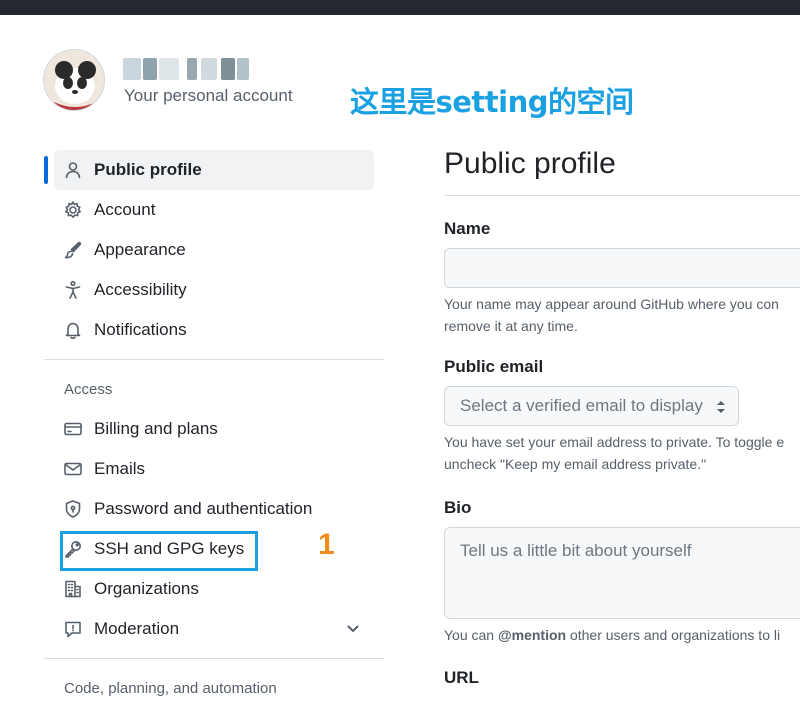 This screenshot has width=800, height=708. I want to click on sidebar-item-public-profile: Public profile, so click(209, 170).